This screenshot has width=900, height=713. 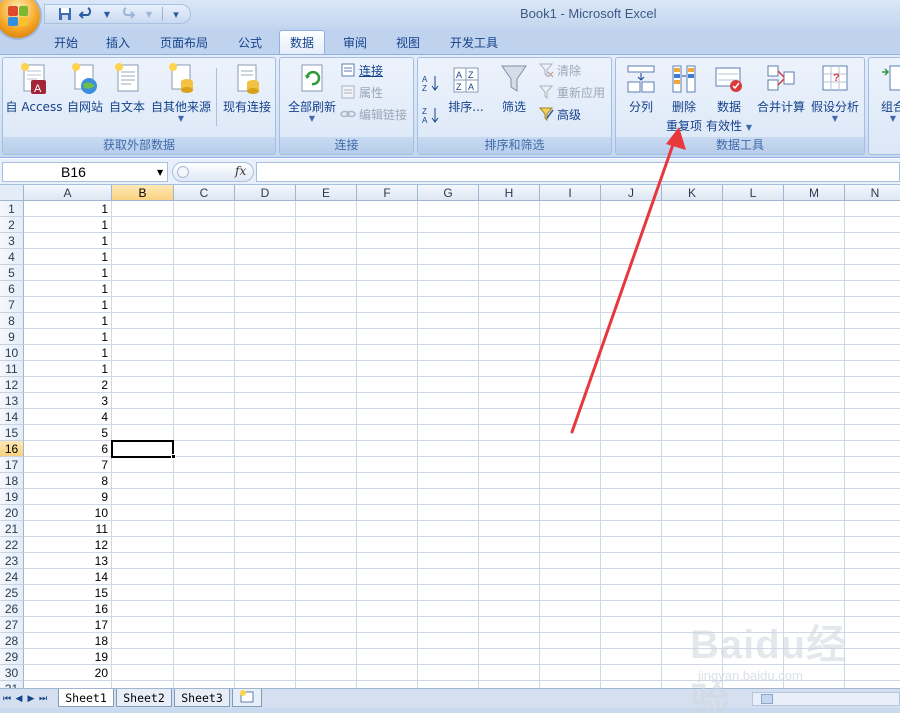 What do you see at coordinates (12, 513) in the screenshot?
I see `row-header-20: 20` at bounding box center [12, 513].